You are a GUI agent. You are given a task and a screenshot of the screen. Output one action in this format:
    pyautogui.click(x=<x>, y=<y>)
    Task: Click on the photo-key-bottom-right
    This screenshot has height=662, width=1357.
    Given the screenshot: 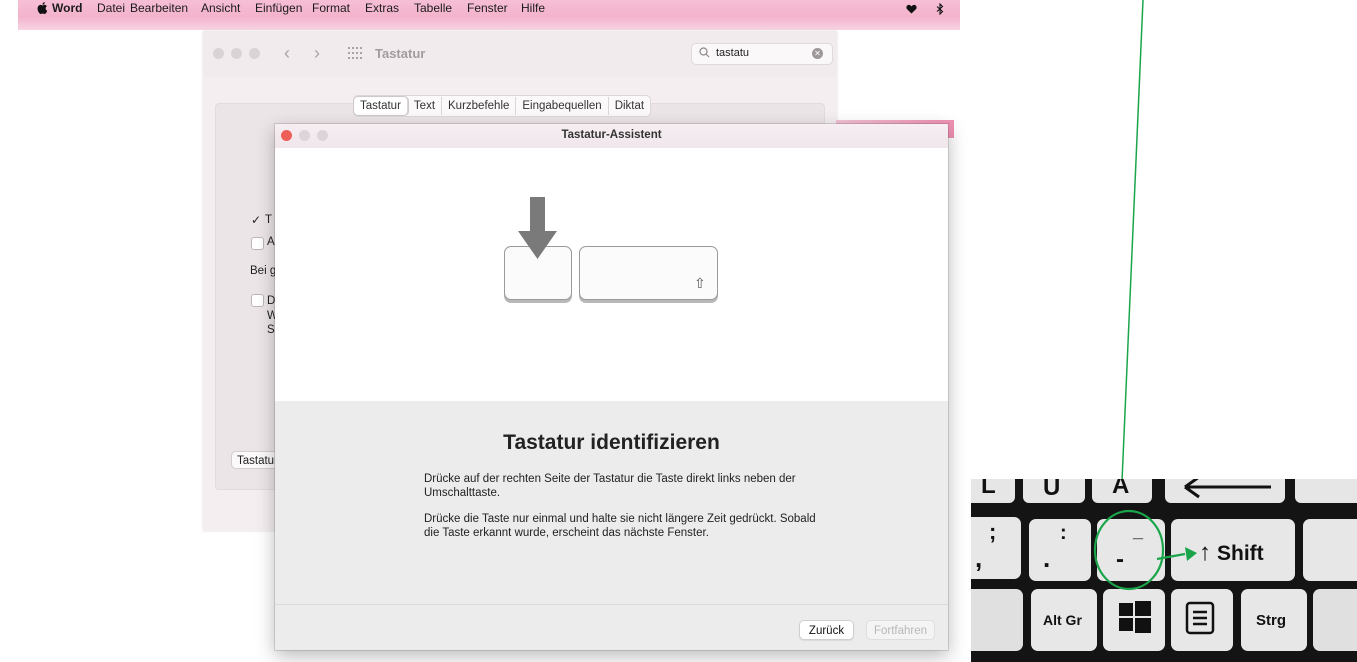 What is the action you would take?
    pyautogui.click(x=1335, y=620)
    